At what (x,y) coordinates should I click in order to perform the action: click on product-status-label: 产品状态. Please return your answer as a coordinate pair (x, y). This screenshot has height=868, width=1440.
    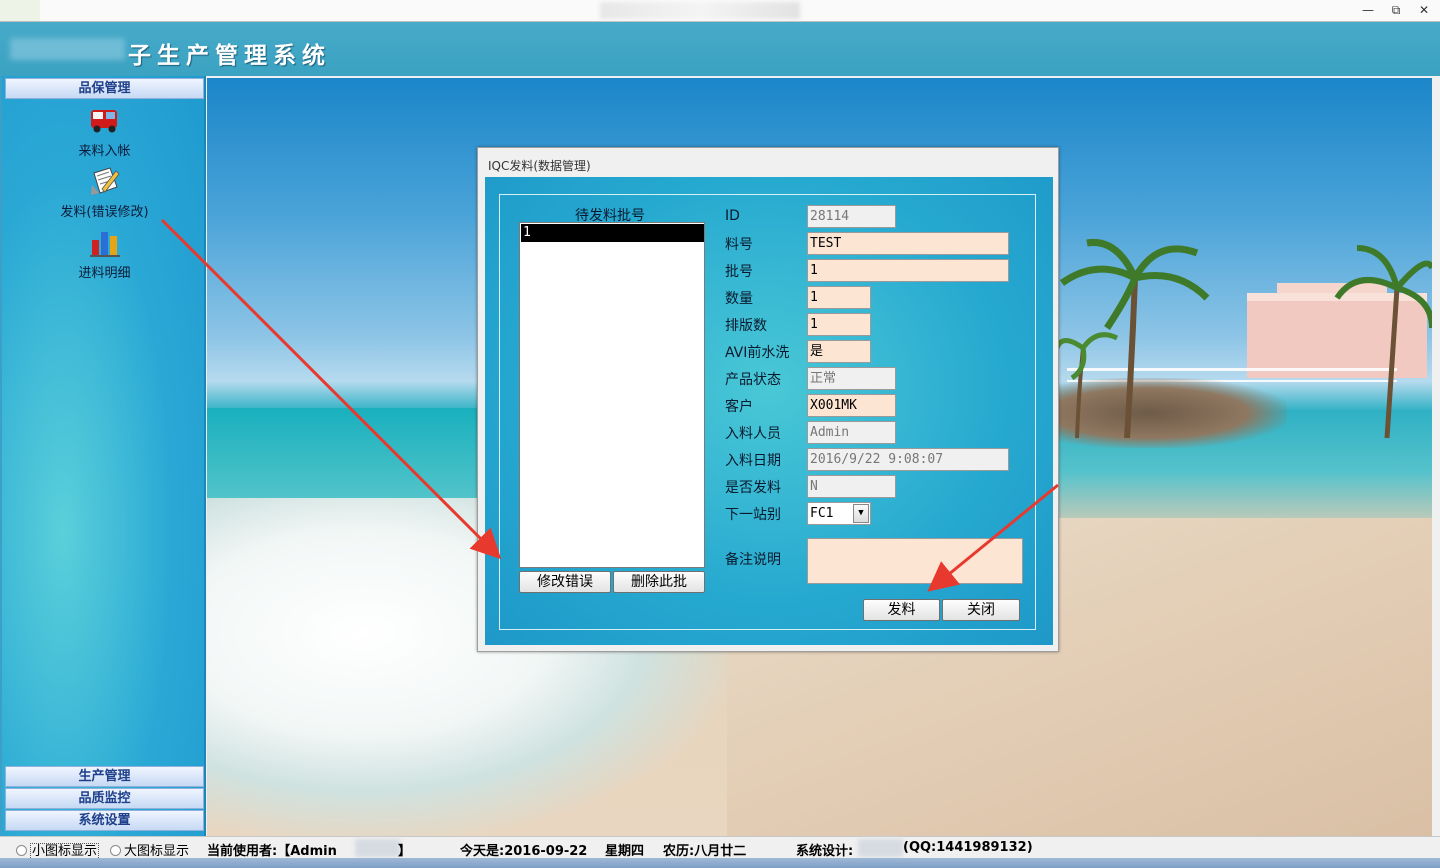
    Looking at the image, I should click on (753, 380).